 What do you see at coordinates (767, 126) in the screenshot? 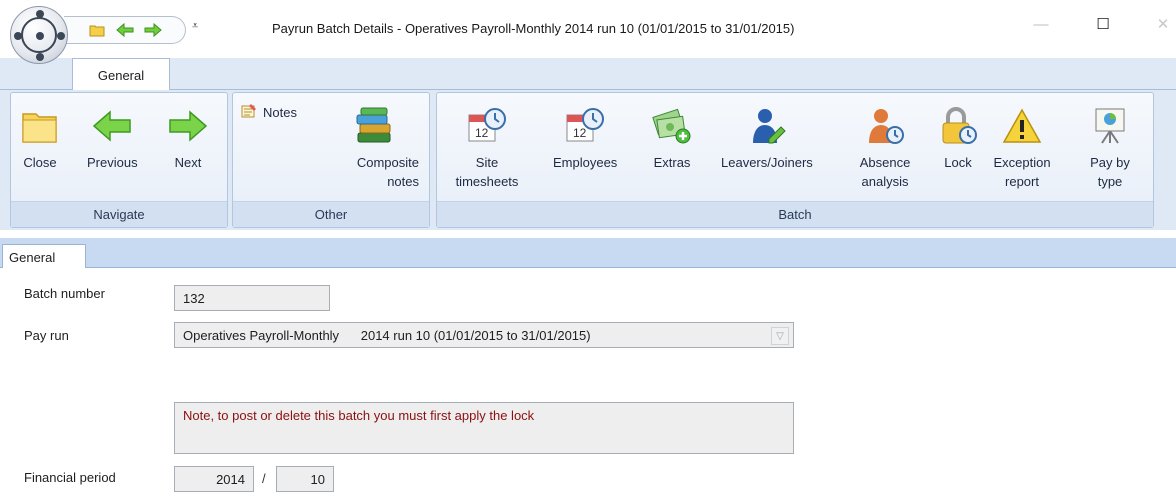
I see `person-edit-icon` at bounding box center [767, 126].